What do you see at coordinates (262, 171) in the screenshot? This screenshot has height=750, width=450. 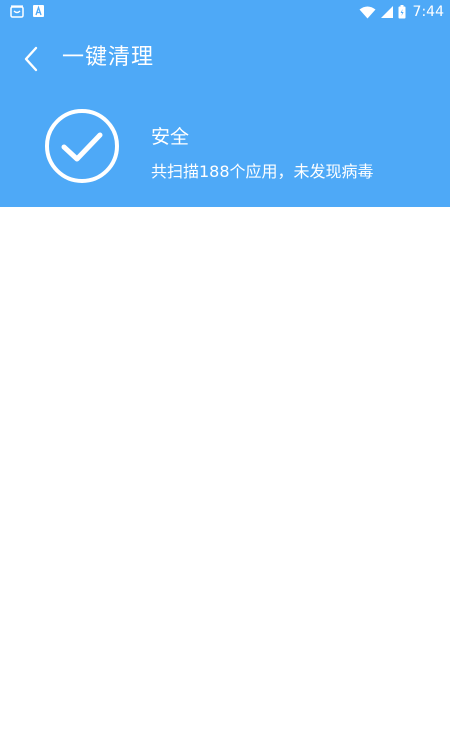 I see `result-description: 共扫描188个应用，未发现病毒` at bounding box center [262, 171].